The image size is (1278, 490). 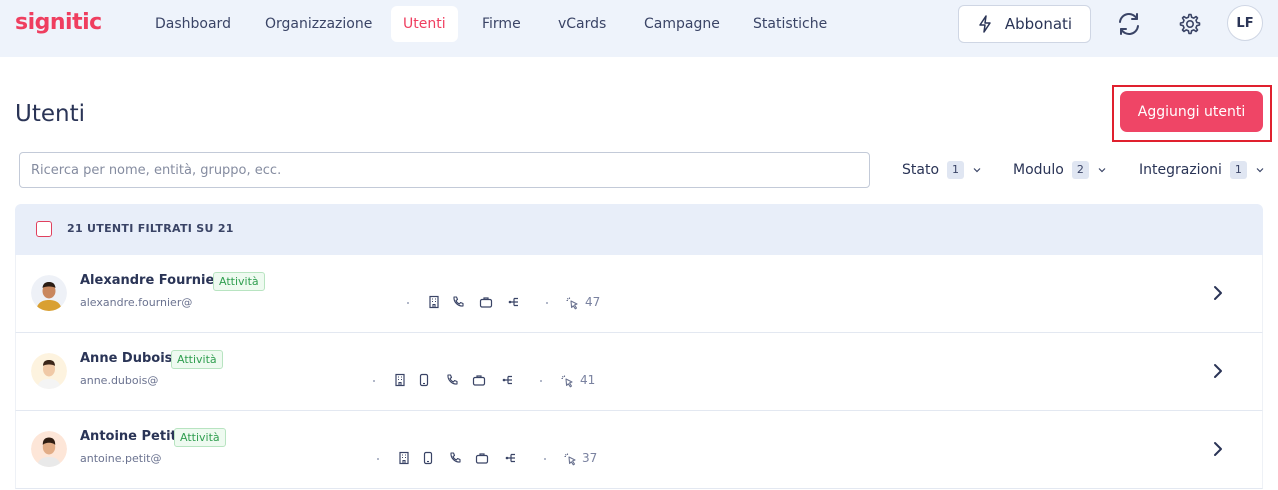 What do you see at coordinates (444, 170) in the screenshot?
I see `search-input` at bounding box center [444, 170].